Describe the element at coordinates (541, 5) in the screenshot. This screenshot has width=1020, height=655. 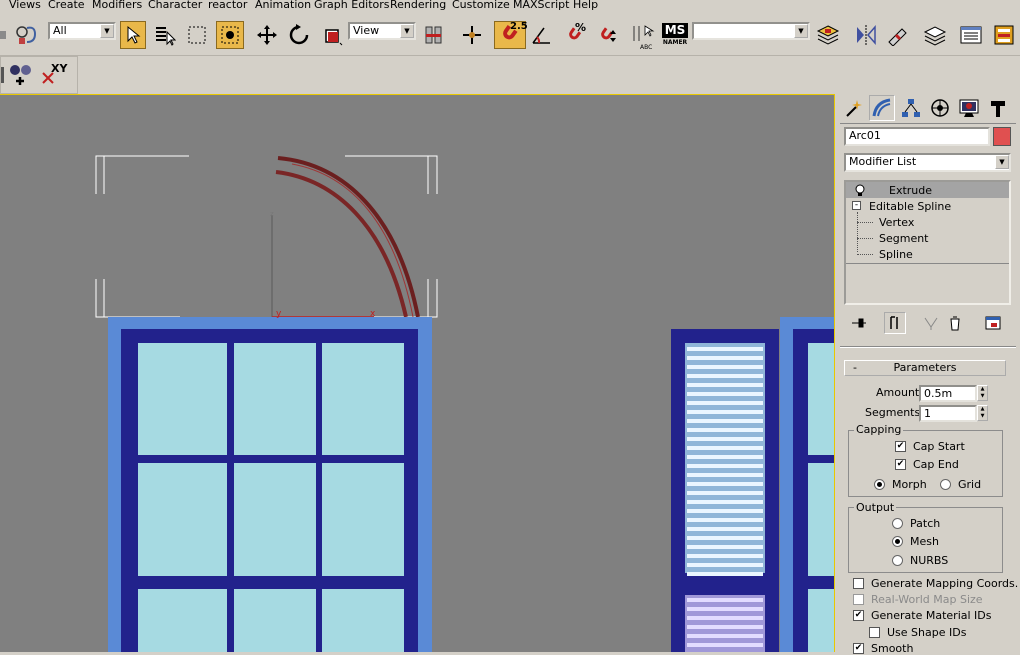
I see `menu-maxscript: MAXScript` at that location.